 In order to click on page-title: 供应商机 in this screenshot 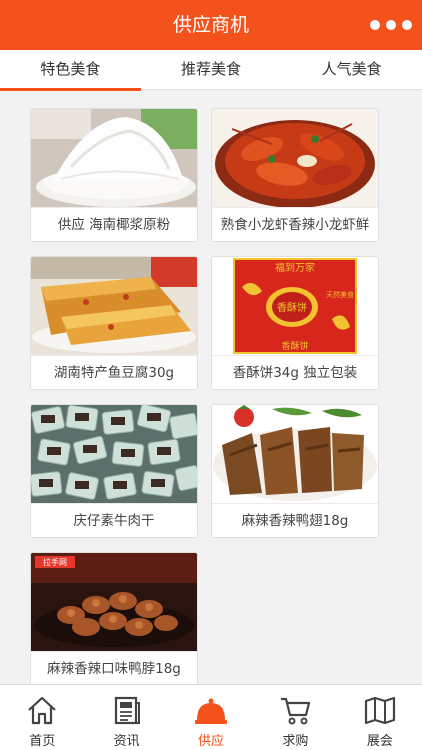, I will do `click(210, 25)`.